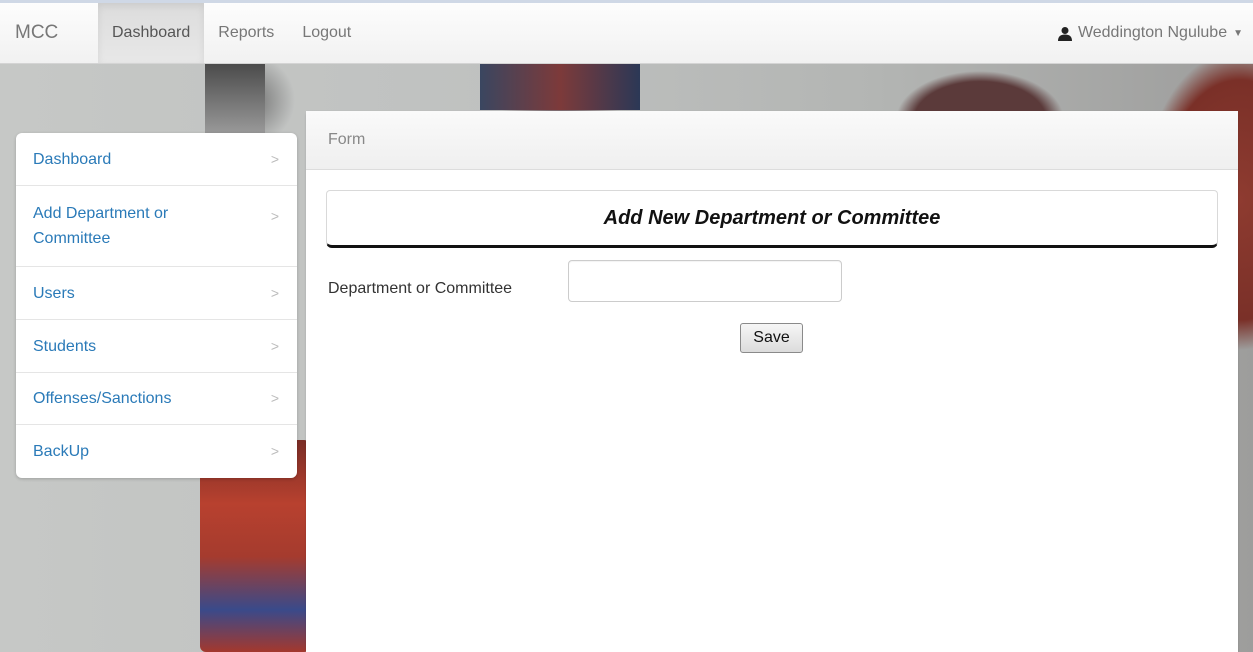 The image size is (1253, 652). What do you see at coordinates (156, 346) in the screenshot?
I see `sidebar-item-students: Students >` at bounding box center [156, 346].